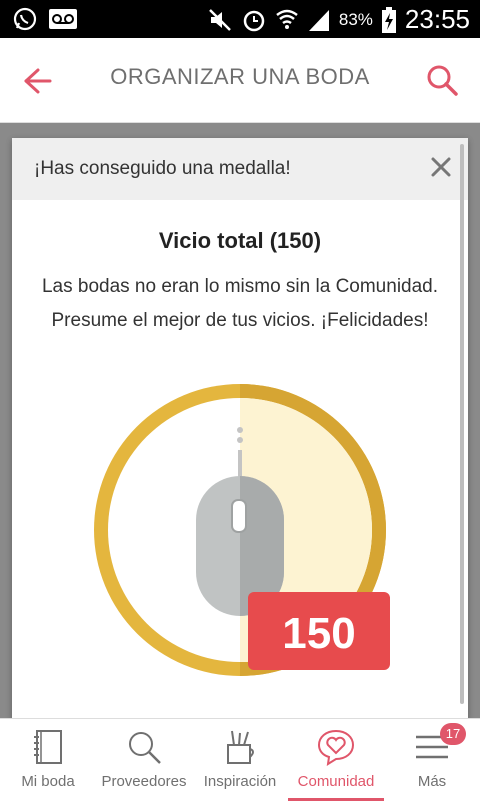  Describe the element at coordinates (162, 168) in the screenshot. I see `dialog-header-title: ¡Has conseguido una medalla!` at that location.